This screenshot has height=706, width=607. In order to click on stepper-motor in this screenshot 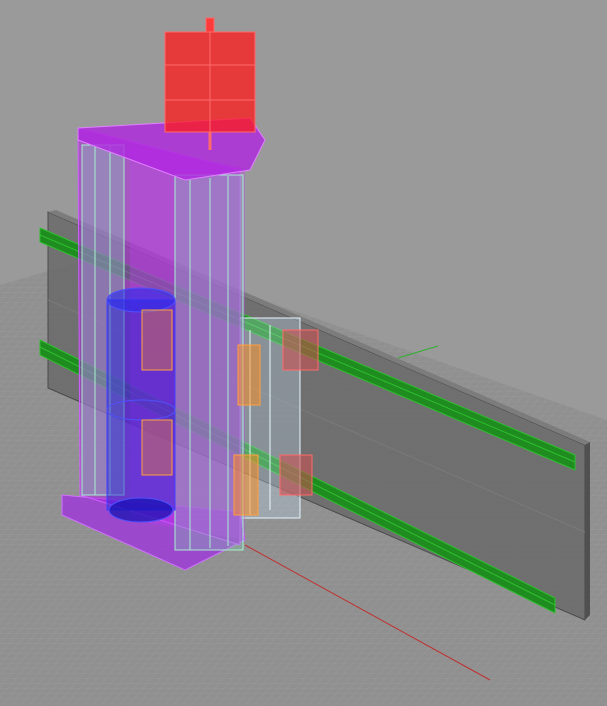, I will do `click(210, 83)`.